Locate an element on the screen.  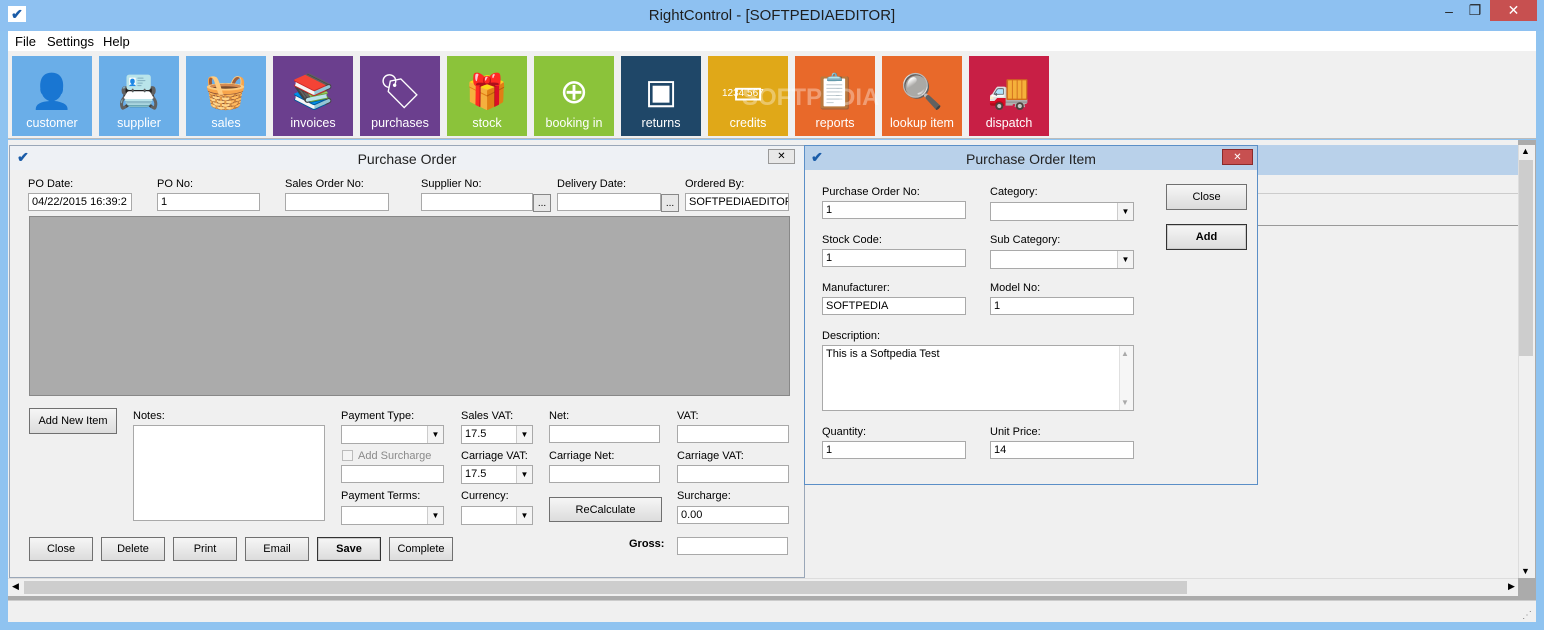
books-icon: 📚 is located at coordinates (313, 92).